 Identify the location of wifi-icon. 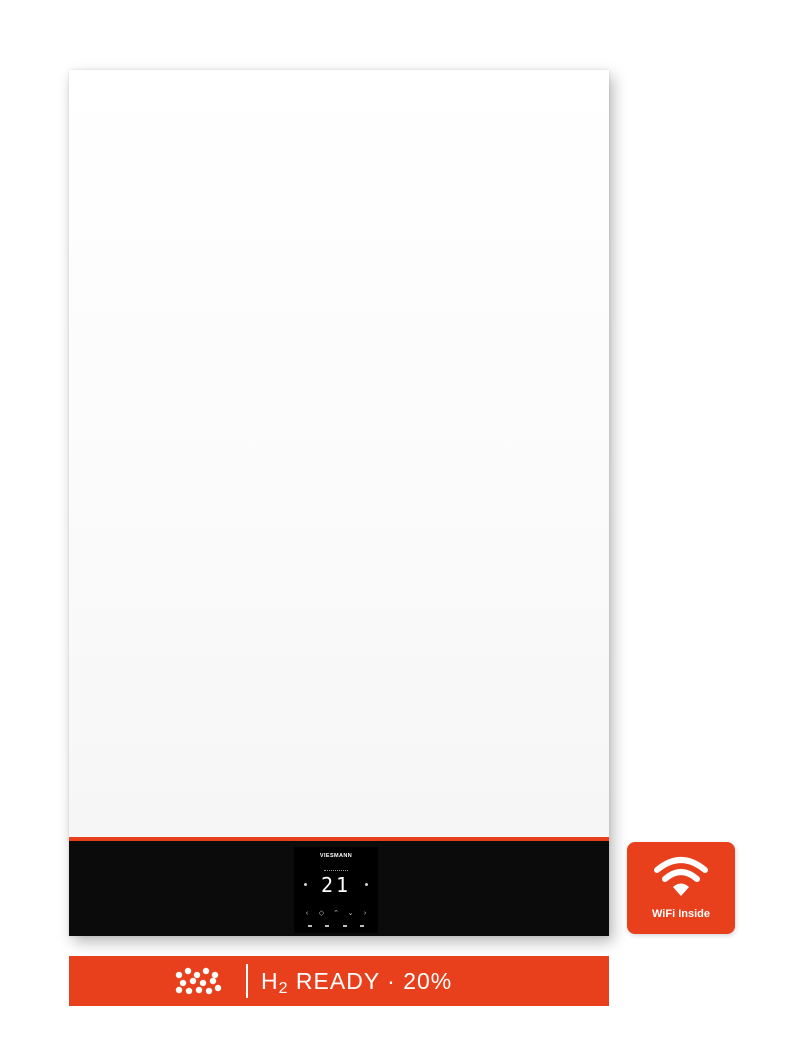
(681, 876).